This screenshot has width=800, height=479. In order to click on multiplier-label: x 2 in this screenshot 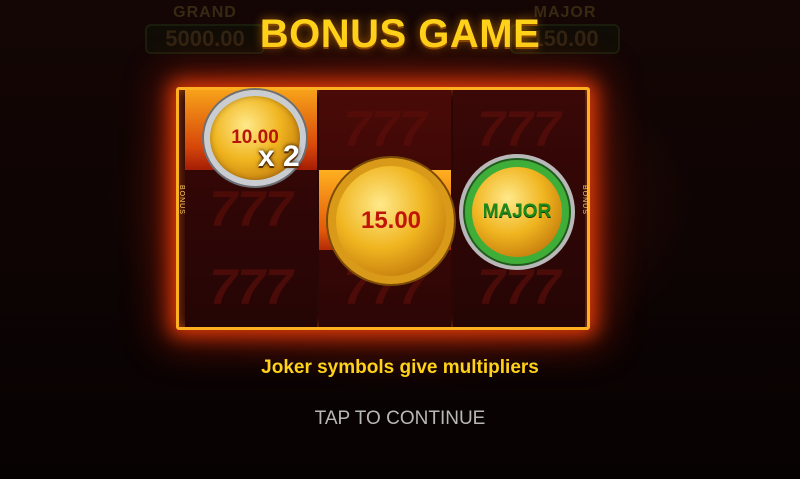, I will do `click(279, 156)`.